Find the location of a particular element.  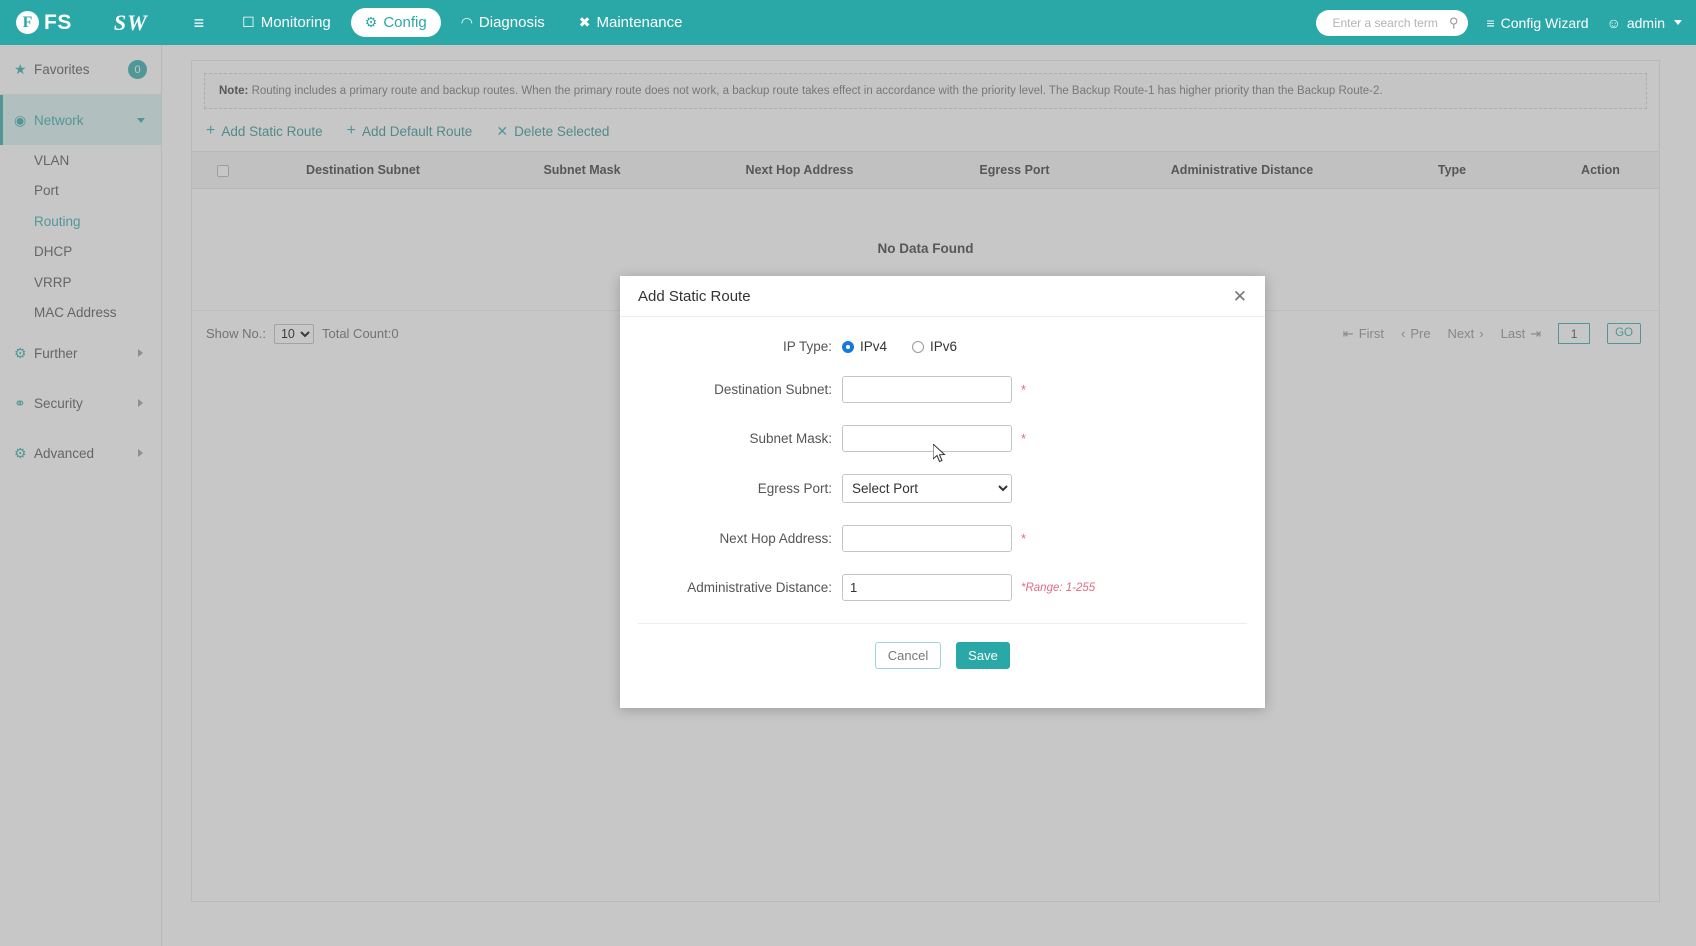

next-hop-address-label: Next Hop Address: is located at coordinates (775, 538).